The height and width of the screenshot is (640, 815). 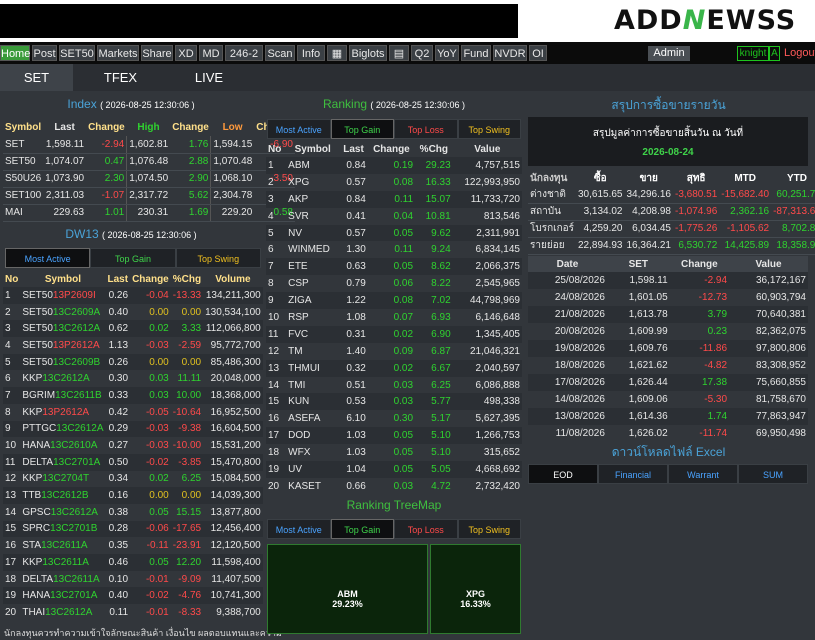 I want to click on logout-link: Logout, so click(x=799, y=53).